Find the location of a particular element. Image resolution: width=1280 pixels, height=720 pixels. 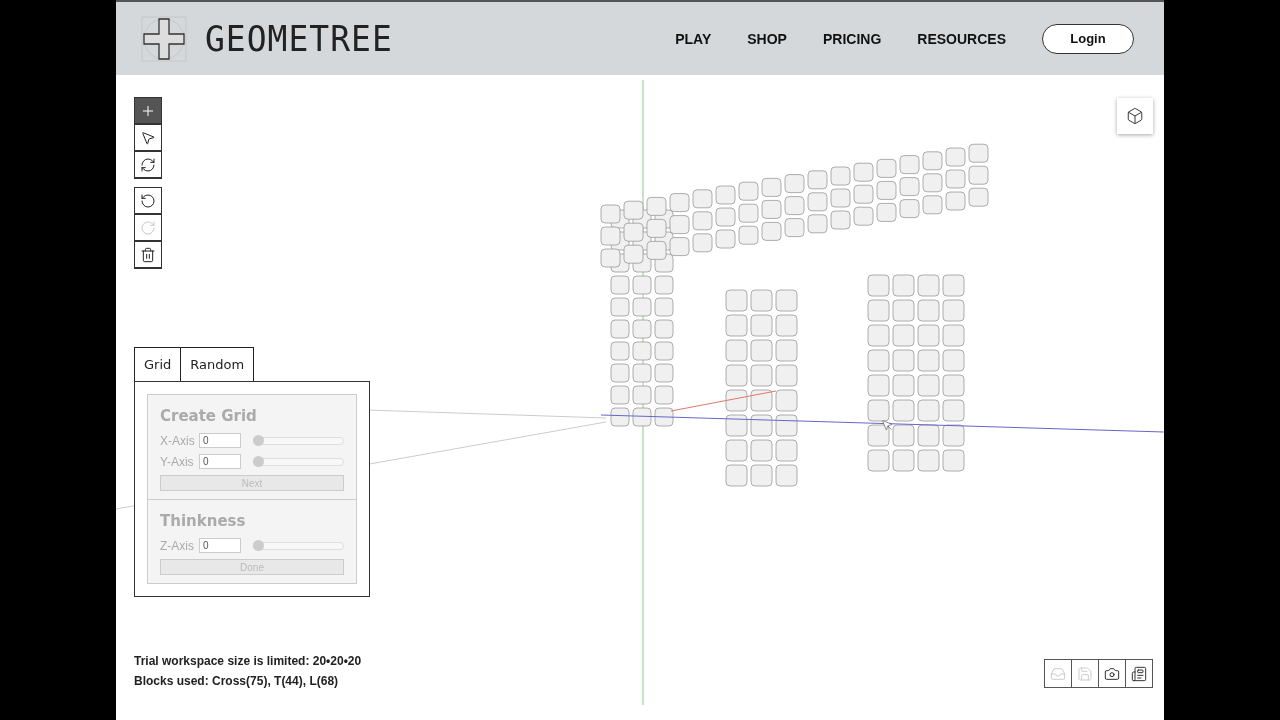

newspaper-icon is located at coordinates (1139, 673).